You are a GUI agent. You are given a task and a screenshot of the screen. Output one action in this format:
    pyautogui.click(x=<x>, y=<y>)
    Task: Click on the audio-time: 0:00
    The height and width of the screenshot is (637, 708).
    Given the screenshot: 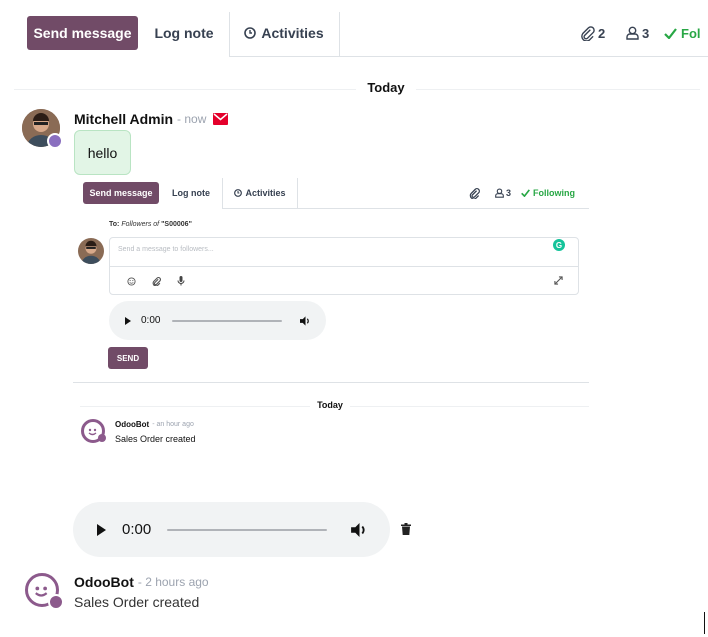 What is the action you would take?
    pyautogui.click(x=137, y=529)
    